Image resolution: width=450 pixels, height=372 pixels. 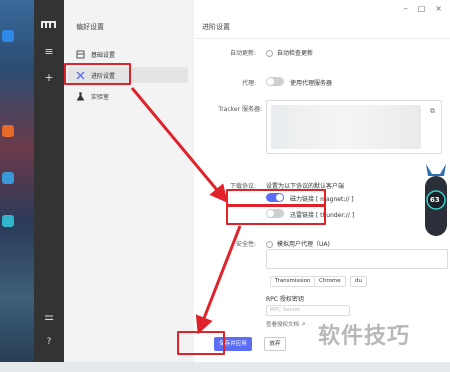 What do you see at coordinates (269, 53) in the screenshot?
I see `auto-update-checkbox` at bounding box center [269, 53].